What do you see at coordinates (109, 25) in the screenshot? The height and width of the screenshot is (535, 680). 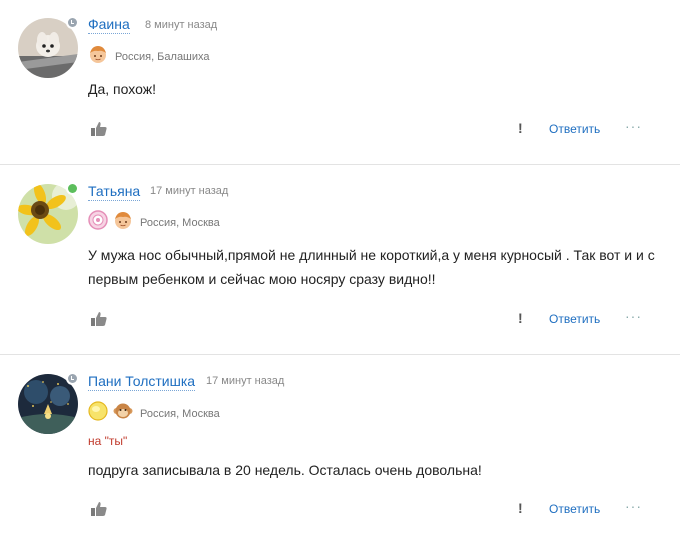 I see `author-link: Фаина` at bounding box center [109, 25].